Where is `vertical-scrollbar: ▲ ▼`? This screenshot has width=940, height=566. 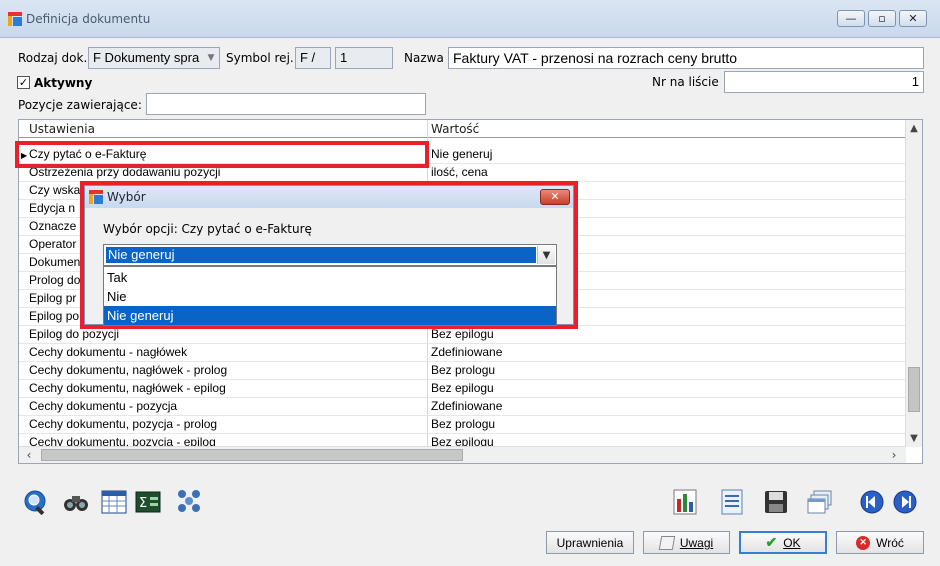 vertical-scrollbar: ▲ ▼ is located at coordinates (913, 283).